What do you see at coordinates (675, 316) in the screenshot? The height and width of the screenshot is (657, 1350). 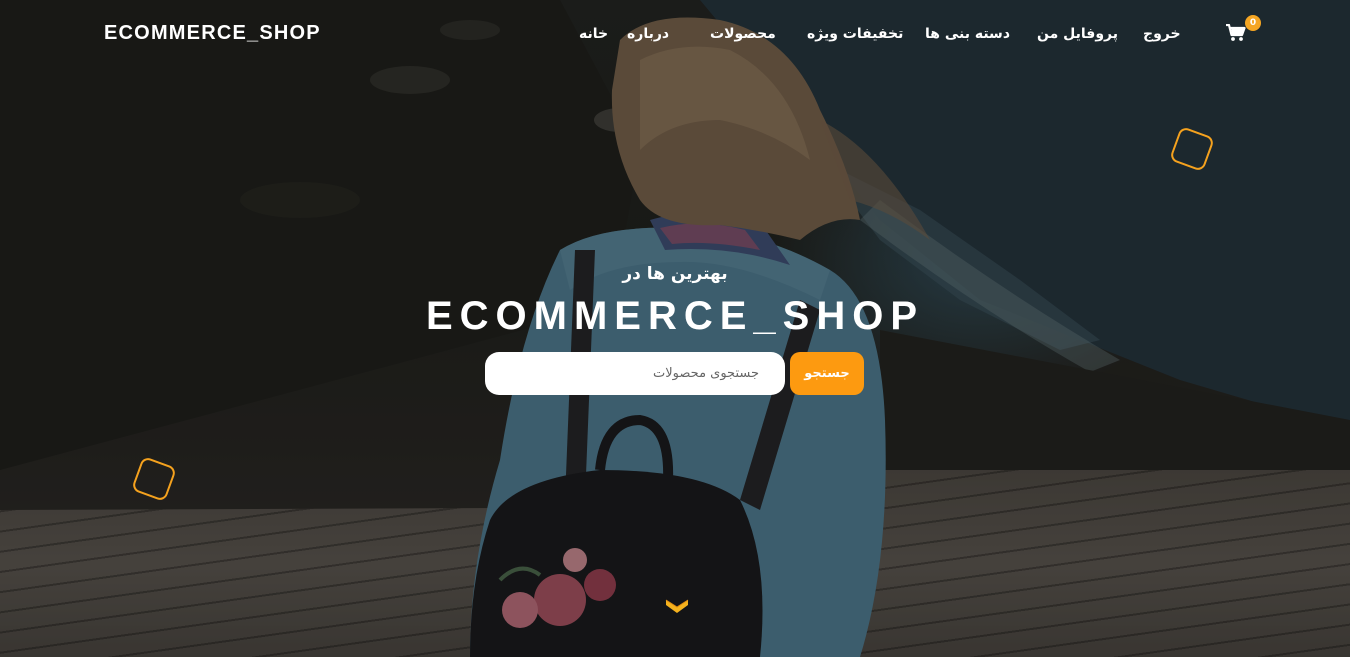 I see `hero-headline: ECOMMERCE_SHOP` at bounding box center [675, 316].